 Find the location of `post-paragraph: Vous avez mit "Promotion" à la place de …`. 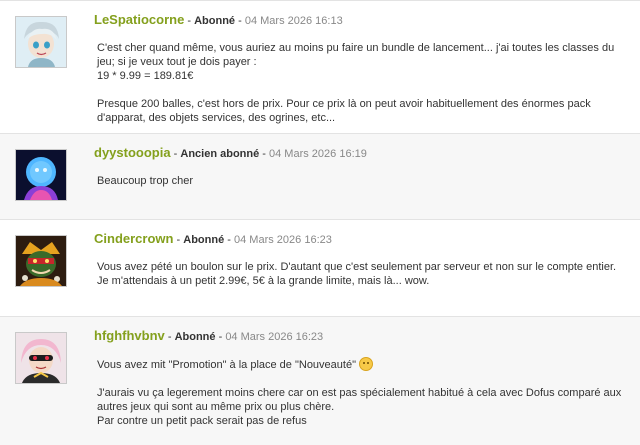

post-paragraph: Vous avez mit "Promotion" à la place de … is located at coordinates (226, 365).